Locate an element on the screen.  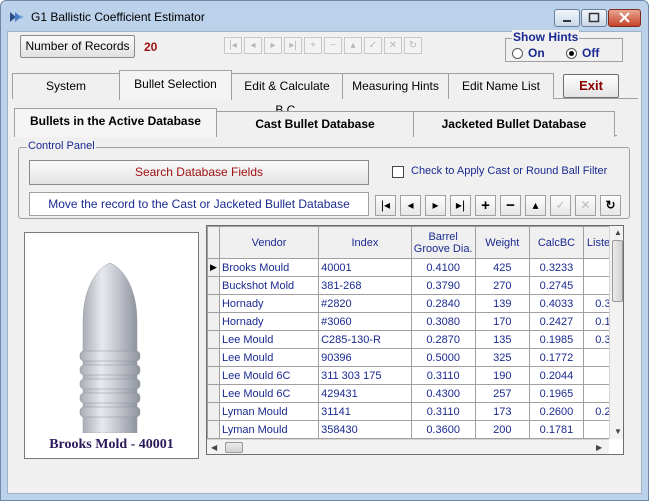
calcbc-cell: 0.2044 is located at coordinates (556, 375).